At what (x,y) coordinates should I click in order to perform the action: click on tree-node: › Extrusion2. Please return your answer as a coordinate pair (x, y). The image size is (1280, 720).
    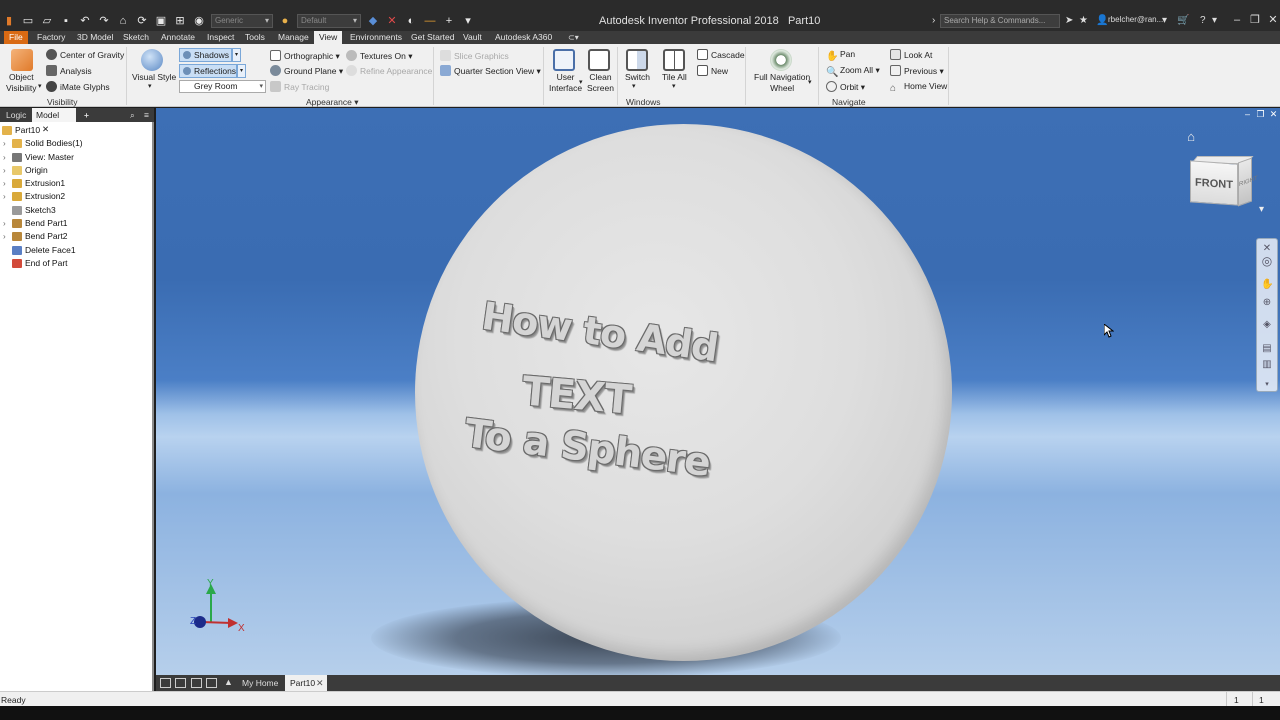
    Looking at the image, I should click on (77, 196).